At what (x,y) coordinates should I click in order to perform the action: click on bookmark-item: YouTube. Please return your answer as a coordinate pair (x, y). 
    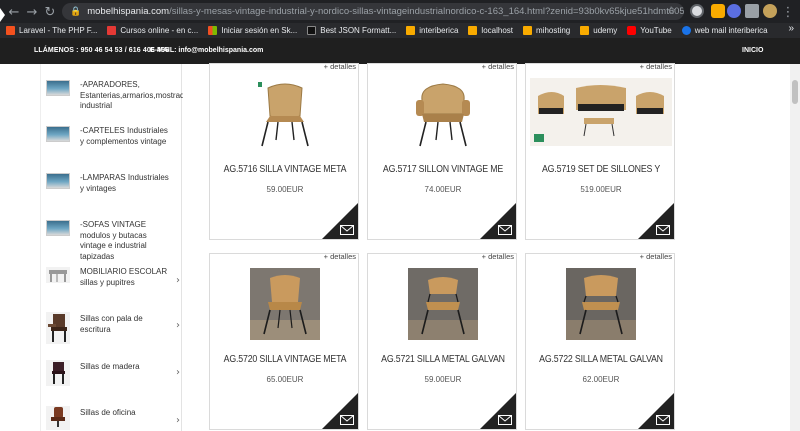
    Looking at the image, I should click on (649, 30).